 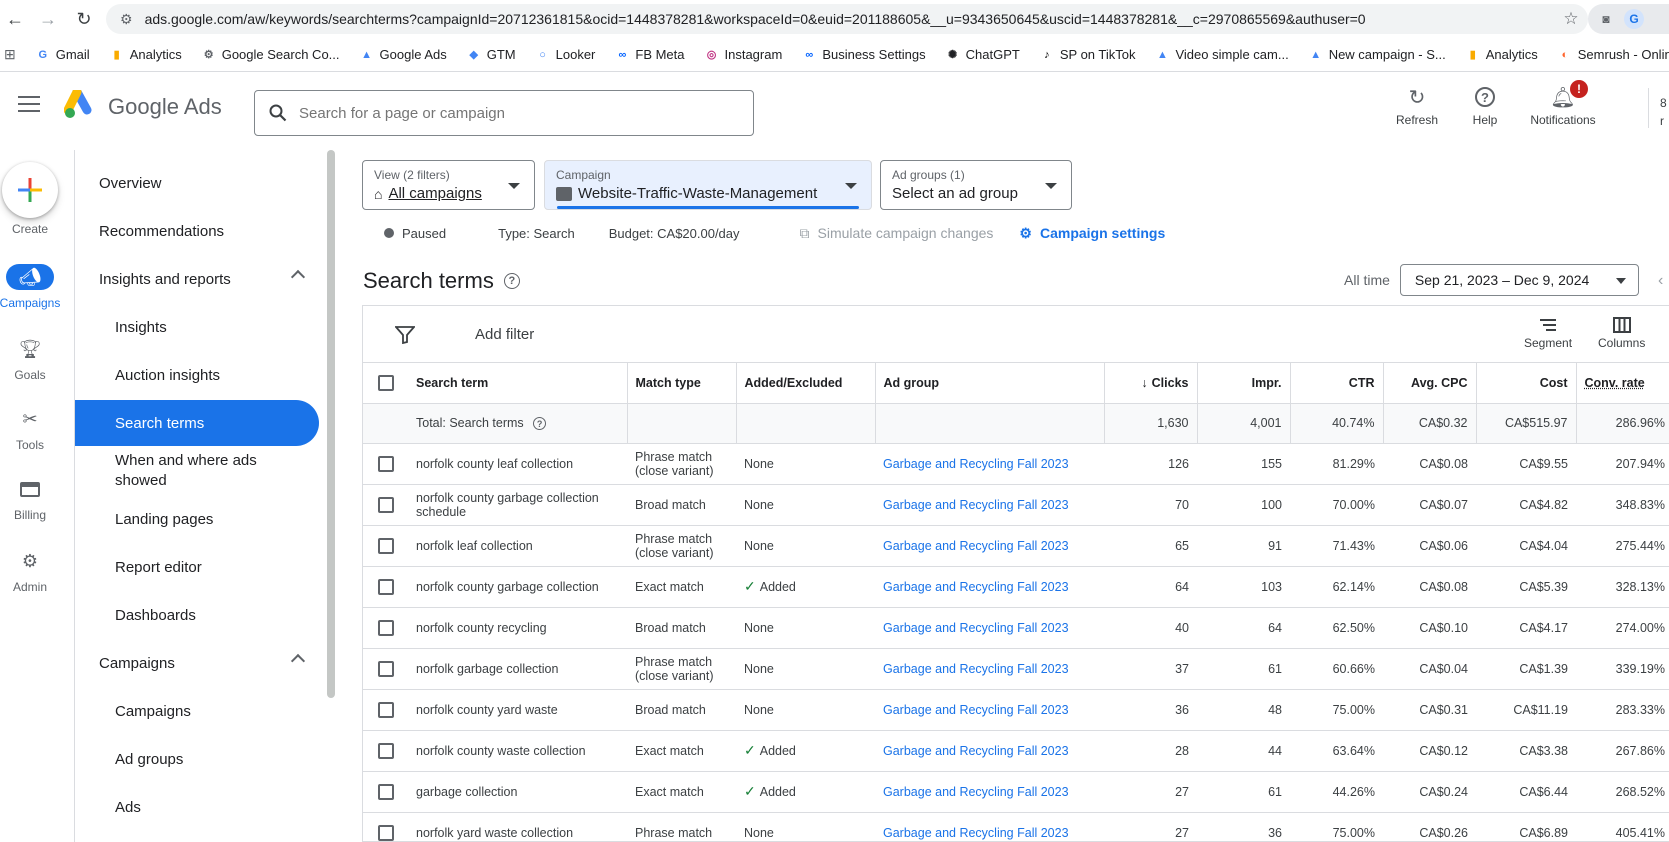 What do you see at coordinates (197, 183) in the screenshot?
I see `nav-overview: Overview` at bounding box center [197, 183].